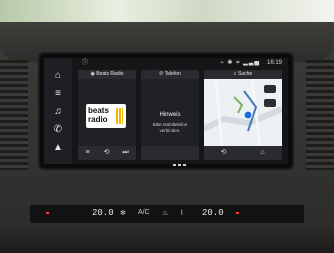 The height and width of the screenshot is (253, 334). I want to click on phone-tile-footer, so click(170, 153).